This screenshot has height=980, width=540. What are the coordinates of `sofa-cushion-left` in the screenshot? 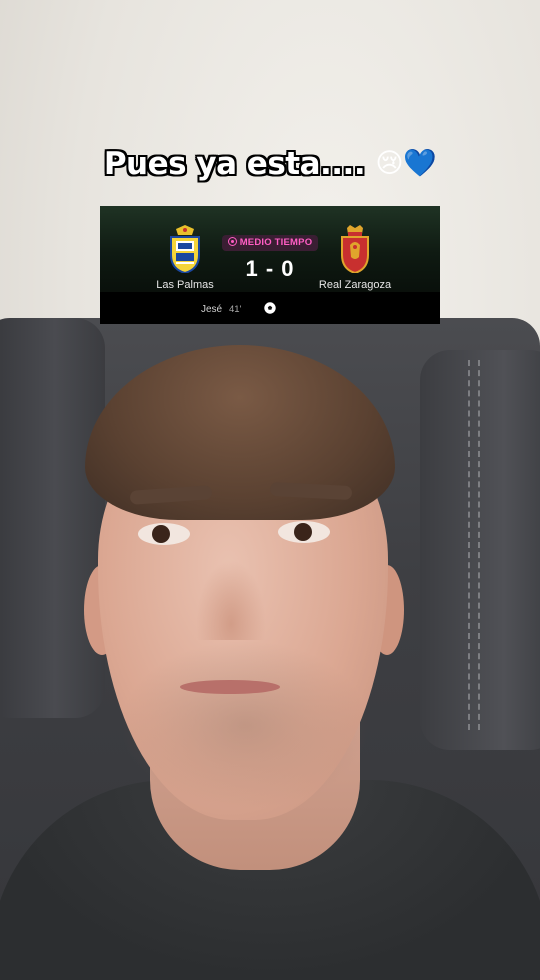 It's located at (52, 518).